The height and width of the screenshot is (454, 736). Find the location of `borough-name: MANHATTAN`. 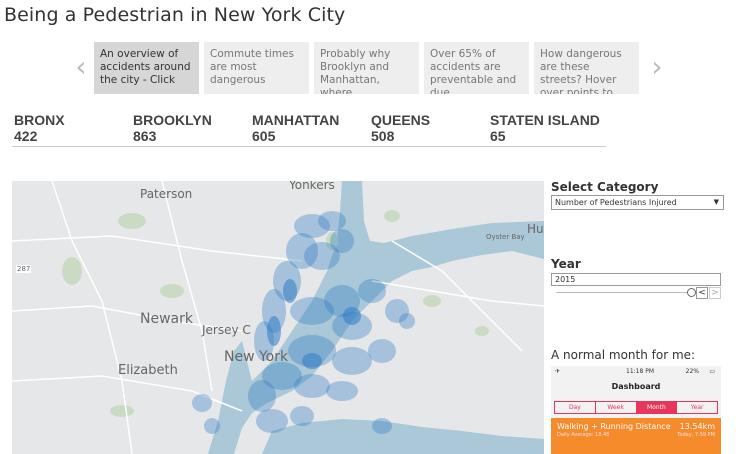

borough-name: MANHATTAN is located at coordinates (296, 120).